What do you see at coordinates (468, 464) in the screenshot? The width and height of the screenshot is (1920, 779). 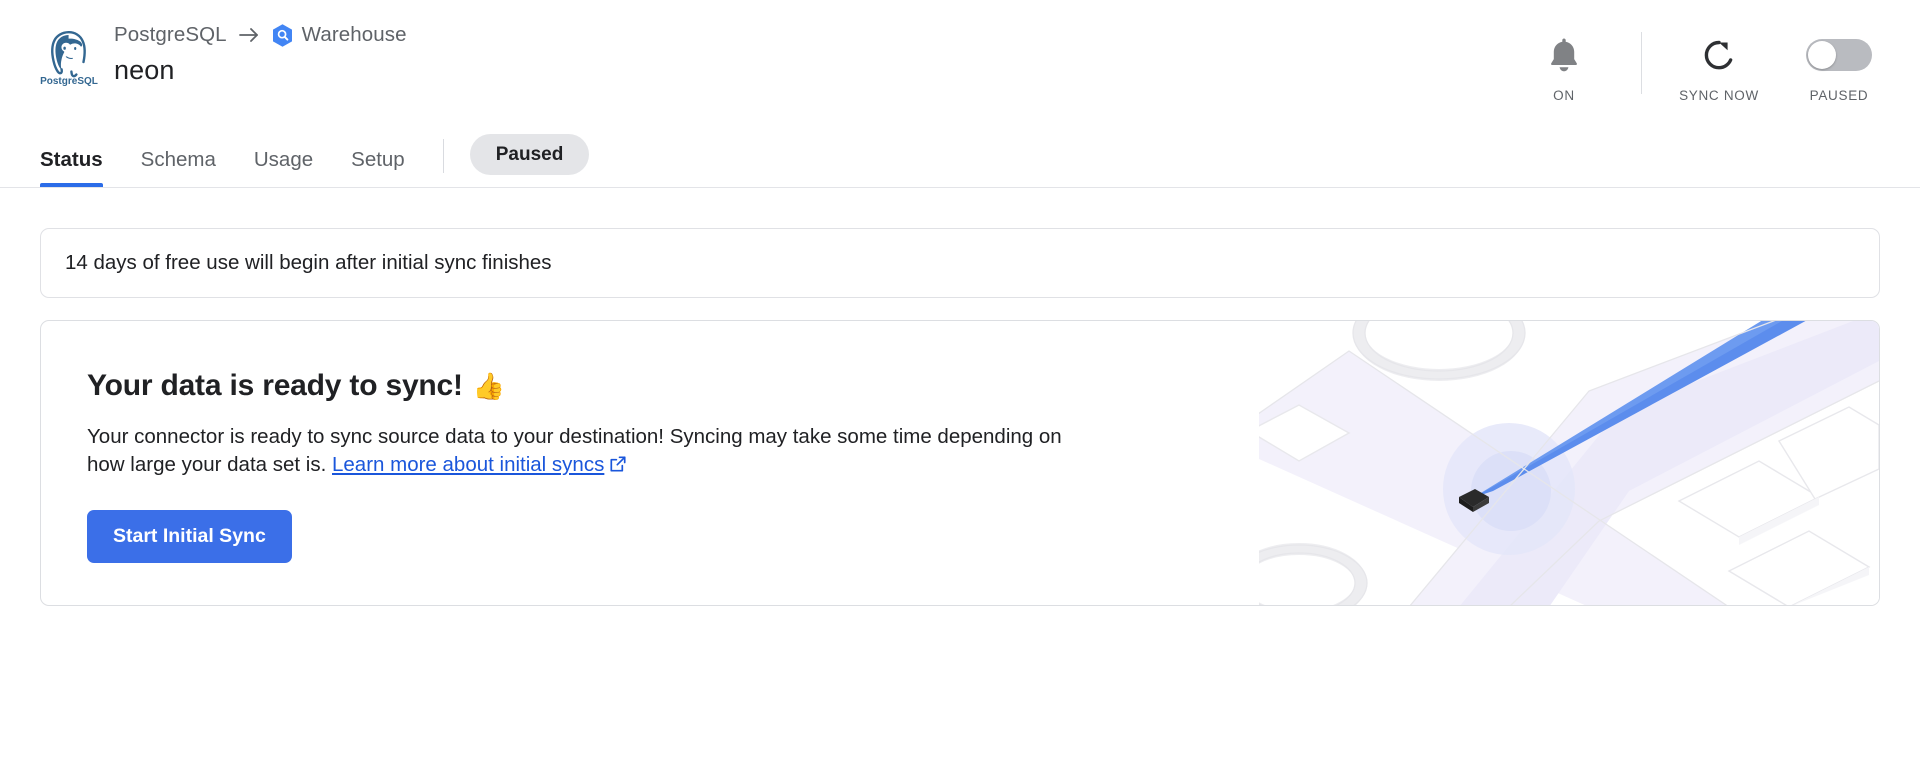 I see `learn-more-link: Learn more about initial syncs` at bounding box center [468, 464].